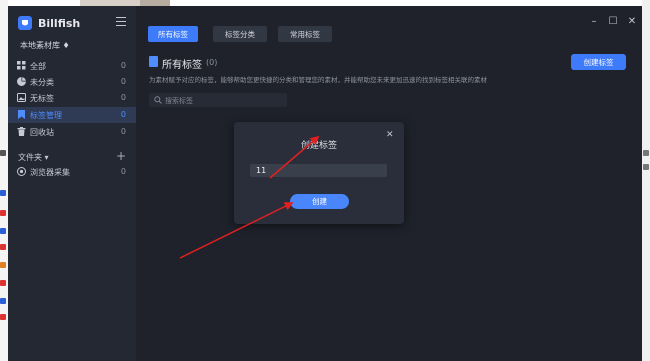 The width and height of the screenshot is (650, 361). I want to click on tab-tag-categories: 标签分类, so click(240, 34).